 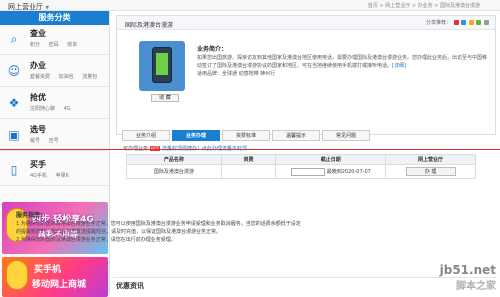 I want to click on order-button: 办 理, so click(x=431, y=171).